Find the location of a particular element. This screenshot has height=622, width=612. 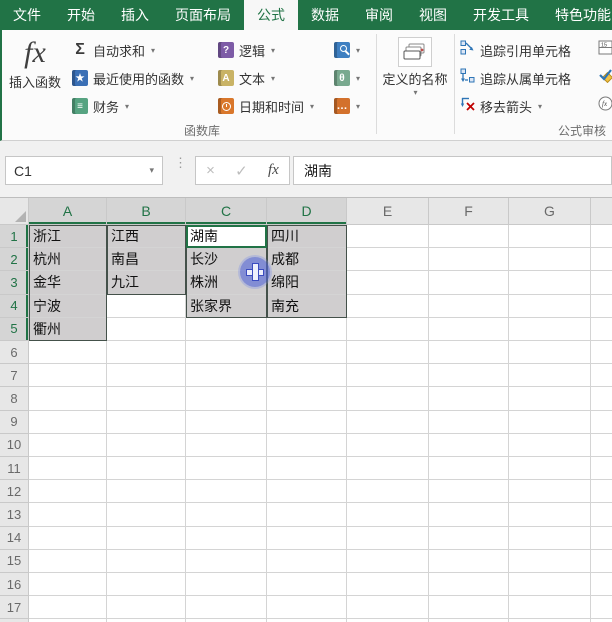

row-header-12: 12 is located at coordinates (14, 492).